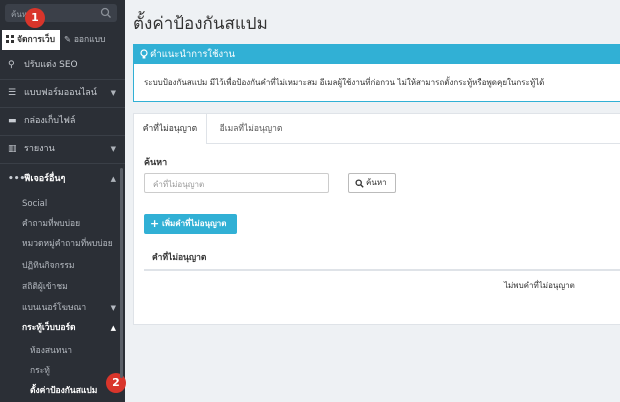 This screenshot has width=620, height=402. I want to click on plus-icon: +, so click(155, 223).